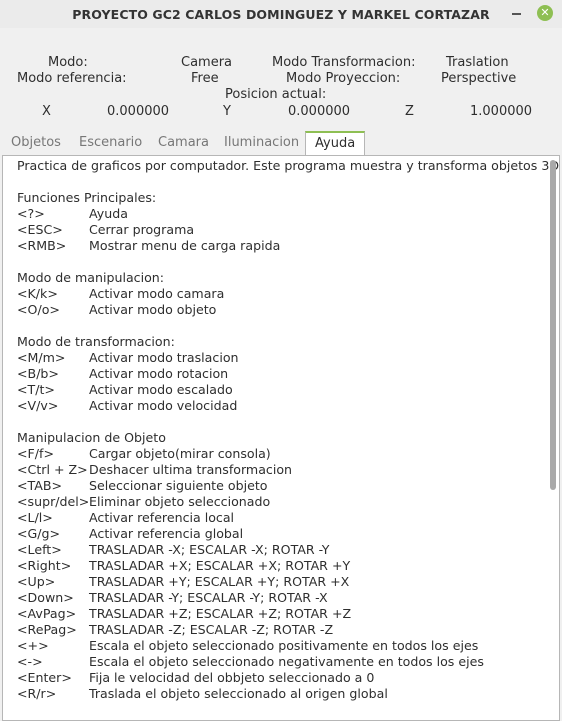  I want to click on shortcut-key: <O/o>, so click(38, 309).